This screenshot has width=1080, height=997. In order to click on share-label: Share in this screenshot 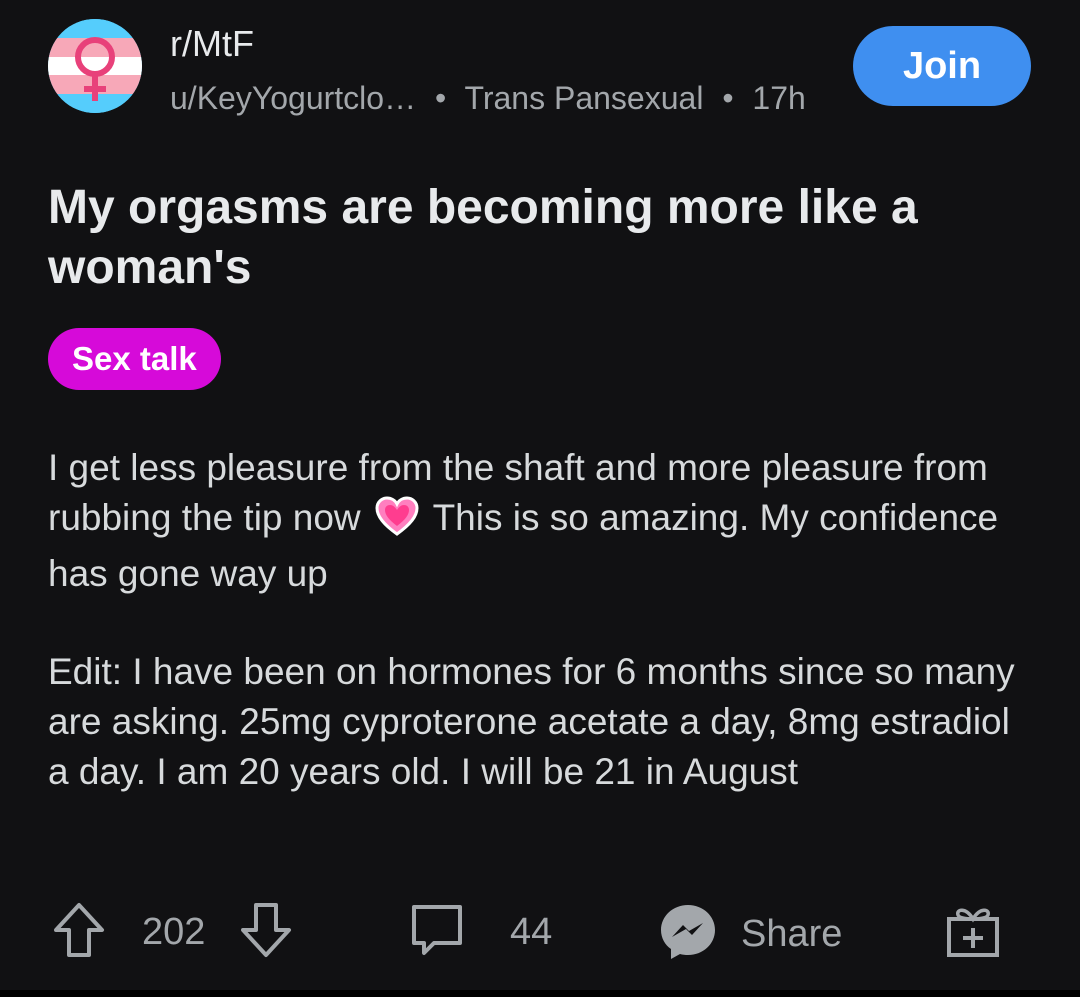, I will do `click(792, 934)`.